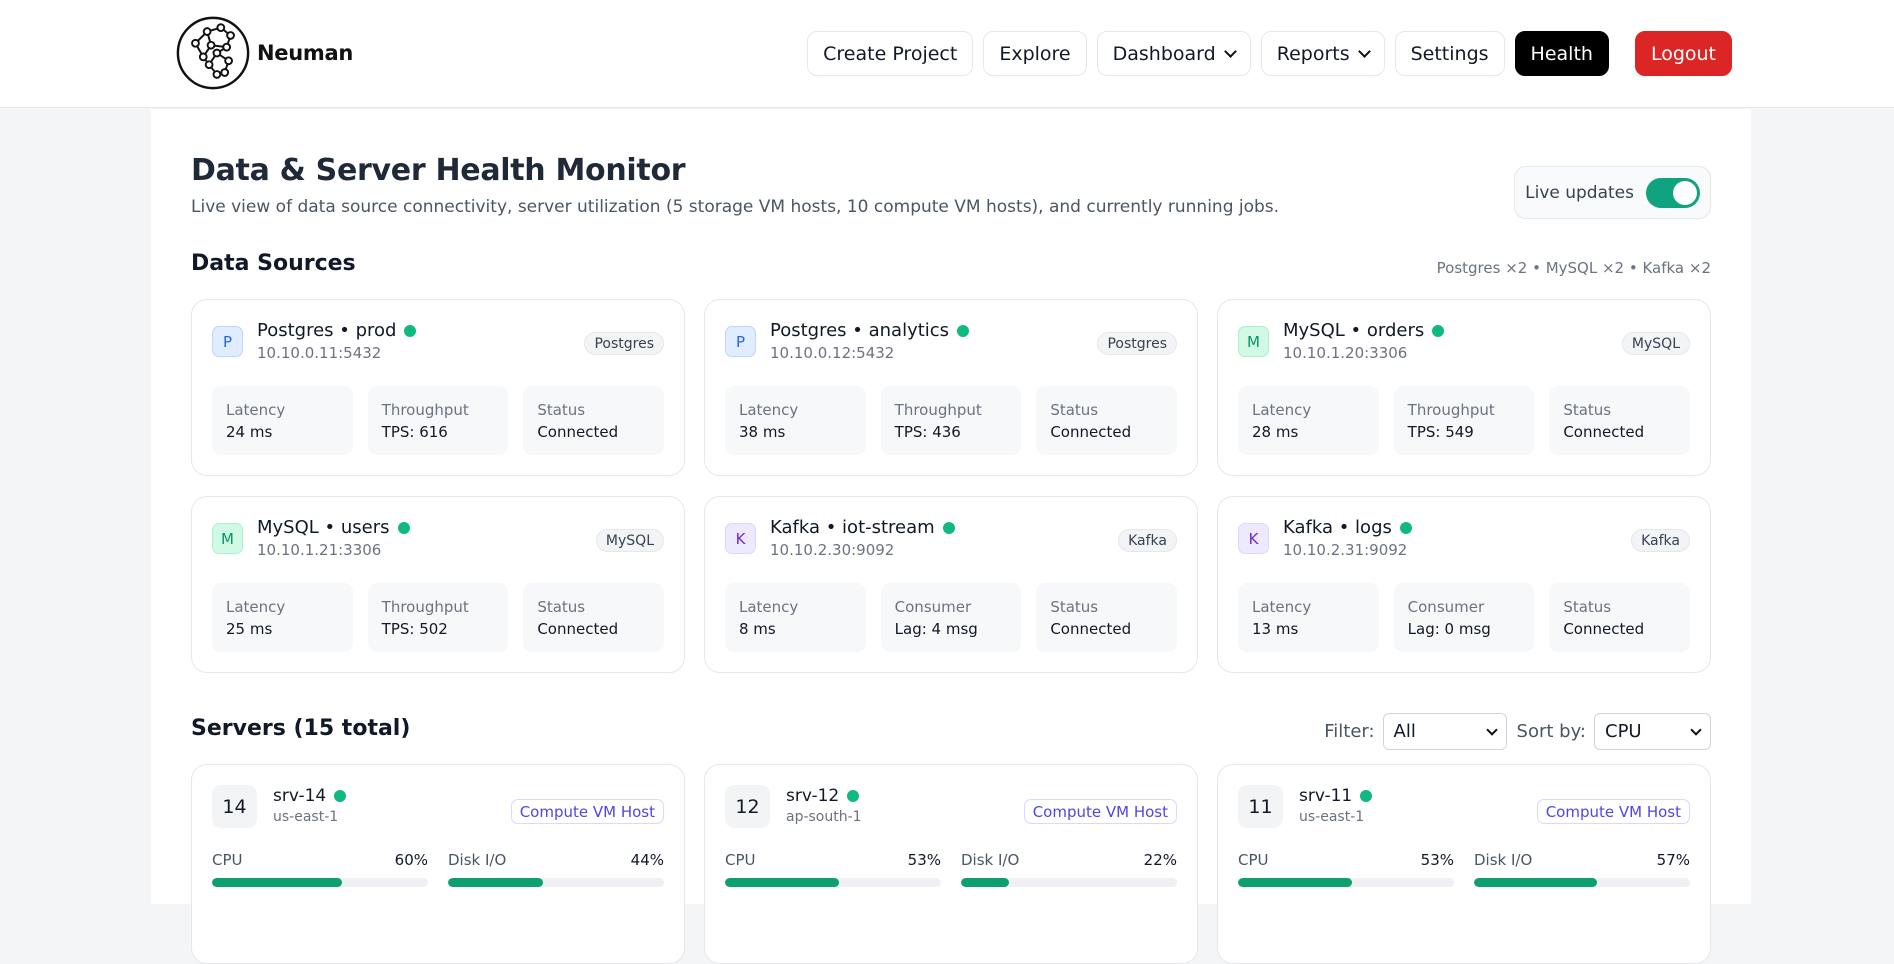 The height and width of the screenshot is (964, 1894). Describe the element at coordinates (1673, 860) in the screenshot. I see `disk-percent: 57%` at that location.